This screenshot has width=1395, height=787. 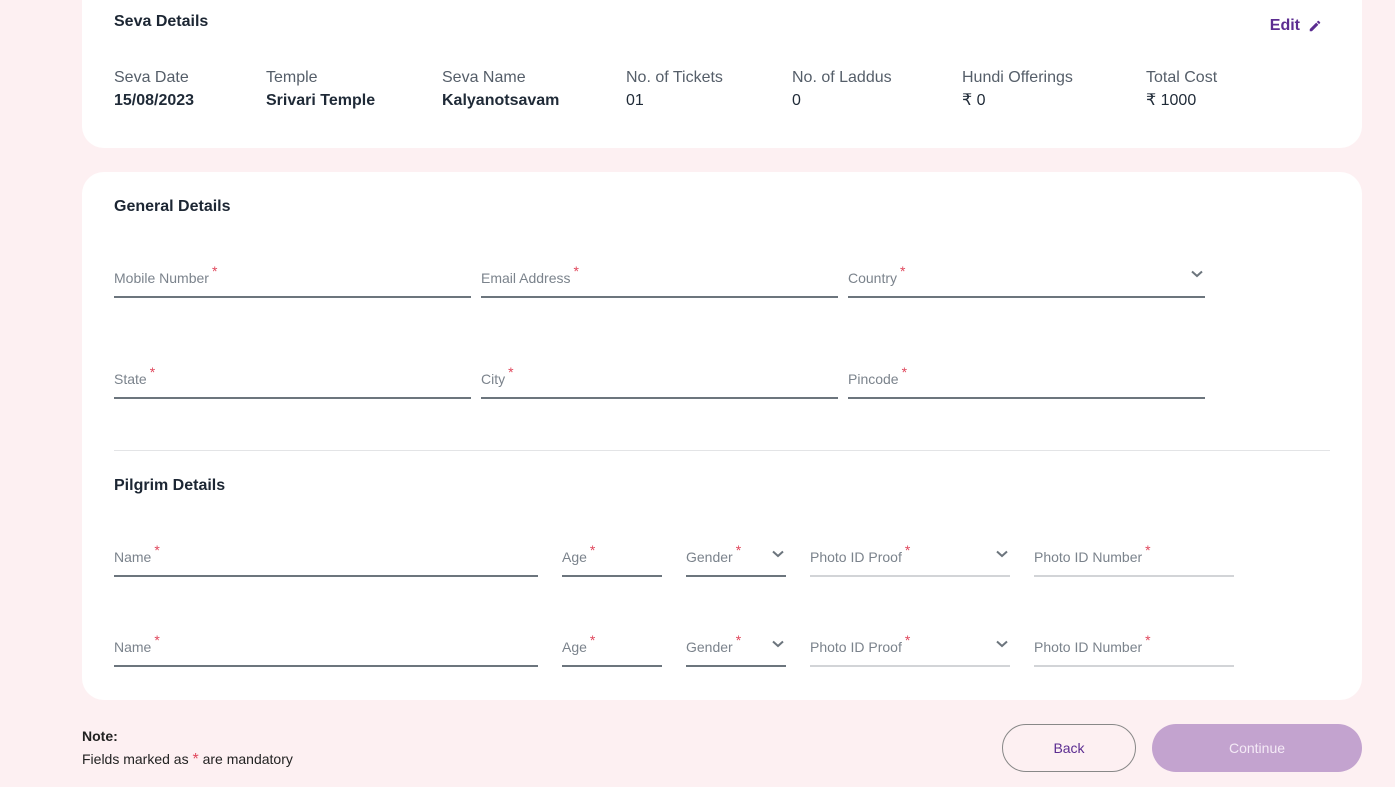 What do you see at coordinates (877, 274) in the screenshot?
I see `field-label: Country *` at bounding box center [877, 274].